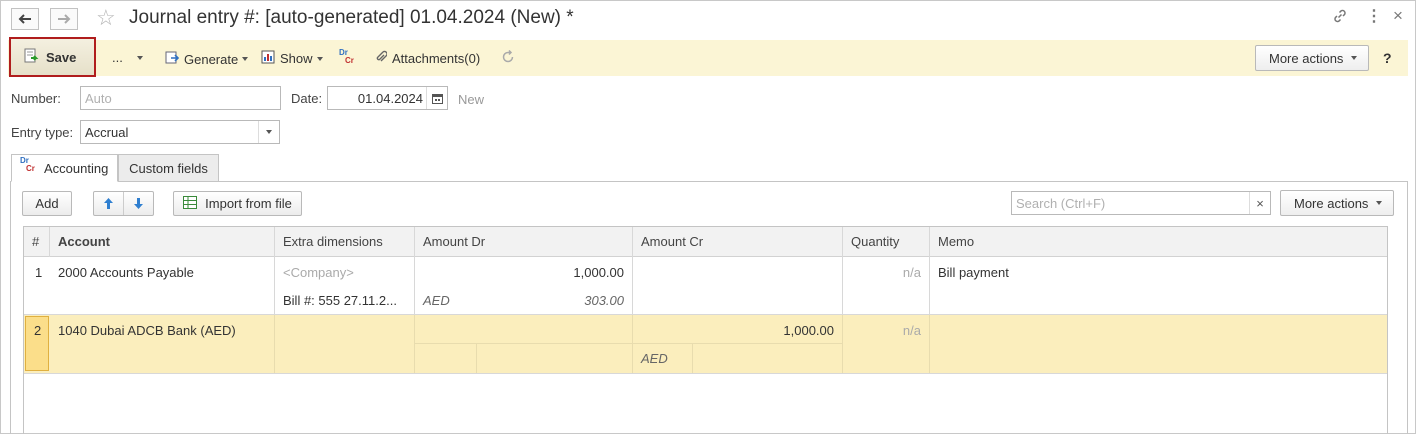 This screenshot has height=434, width=1416. I want to click on show-button: Show, so click(292, 58).